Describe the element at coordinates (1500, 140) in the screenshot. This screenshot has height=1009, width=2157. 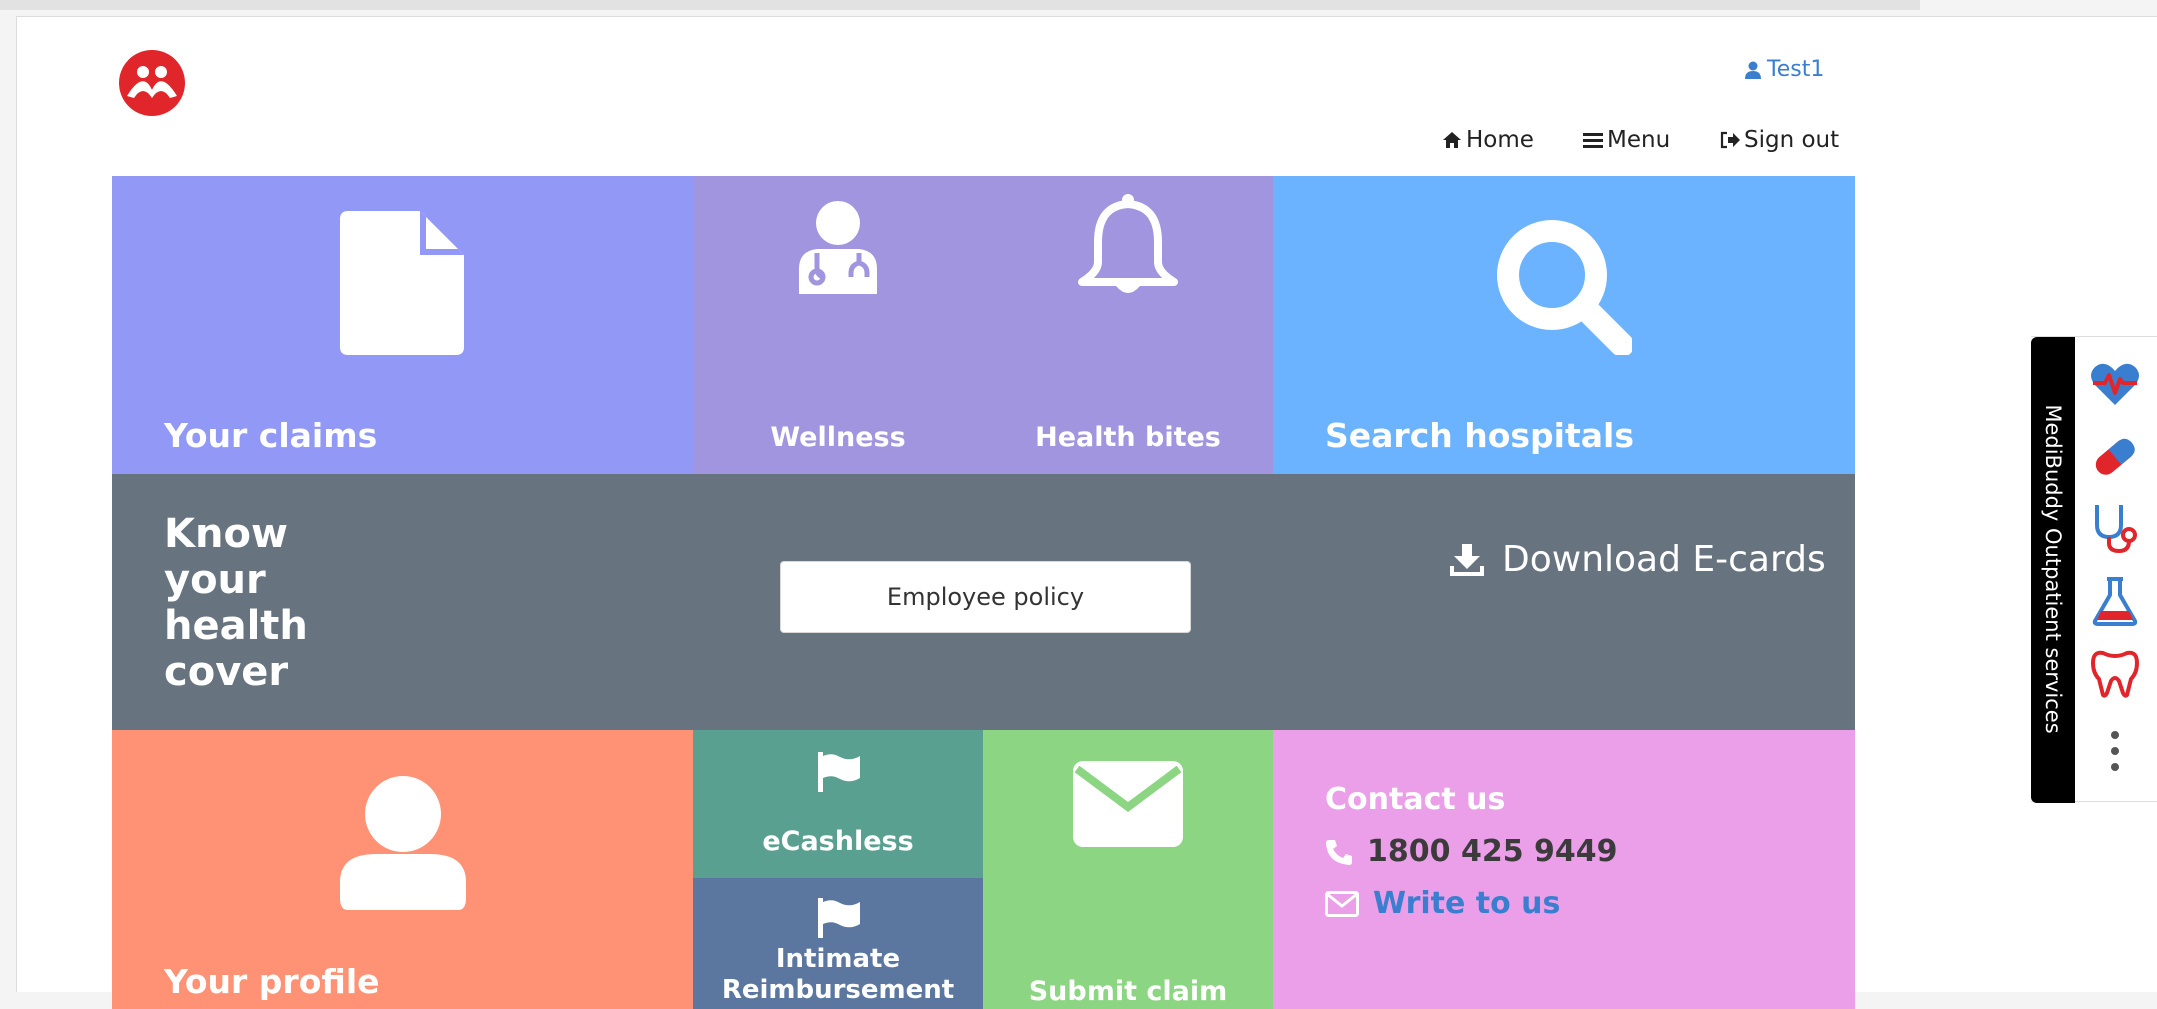
I see `nav-home-label: Home` at that location.